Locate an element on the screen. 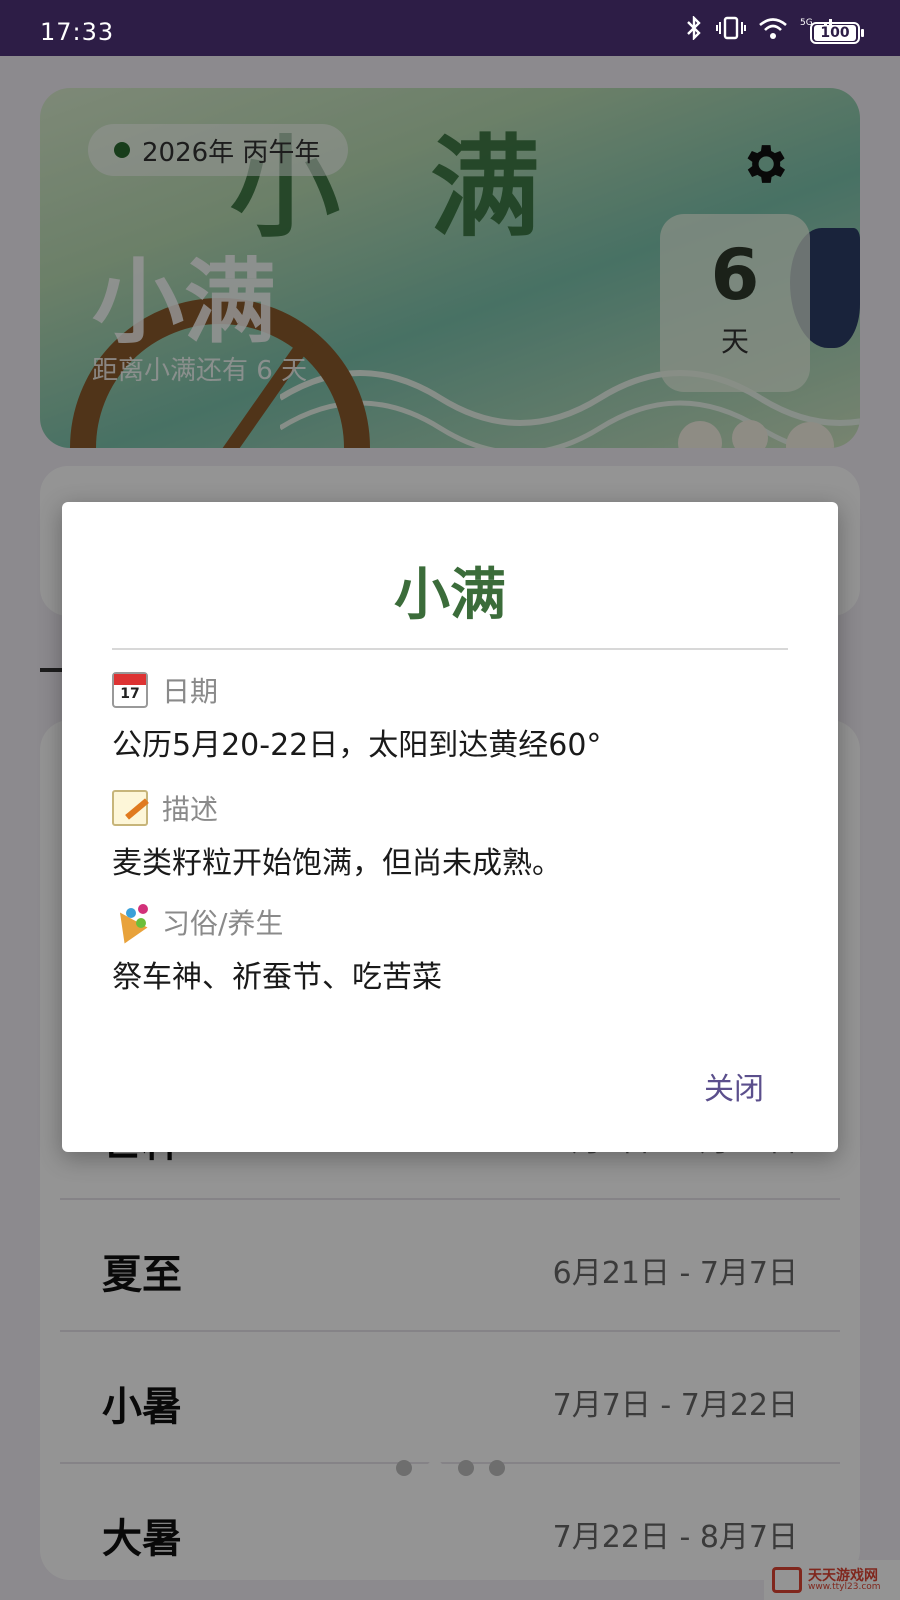 The width and height of the screenshot is (900, 1600). memo-icon is located at coordinates (130, 808).